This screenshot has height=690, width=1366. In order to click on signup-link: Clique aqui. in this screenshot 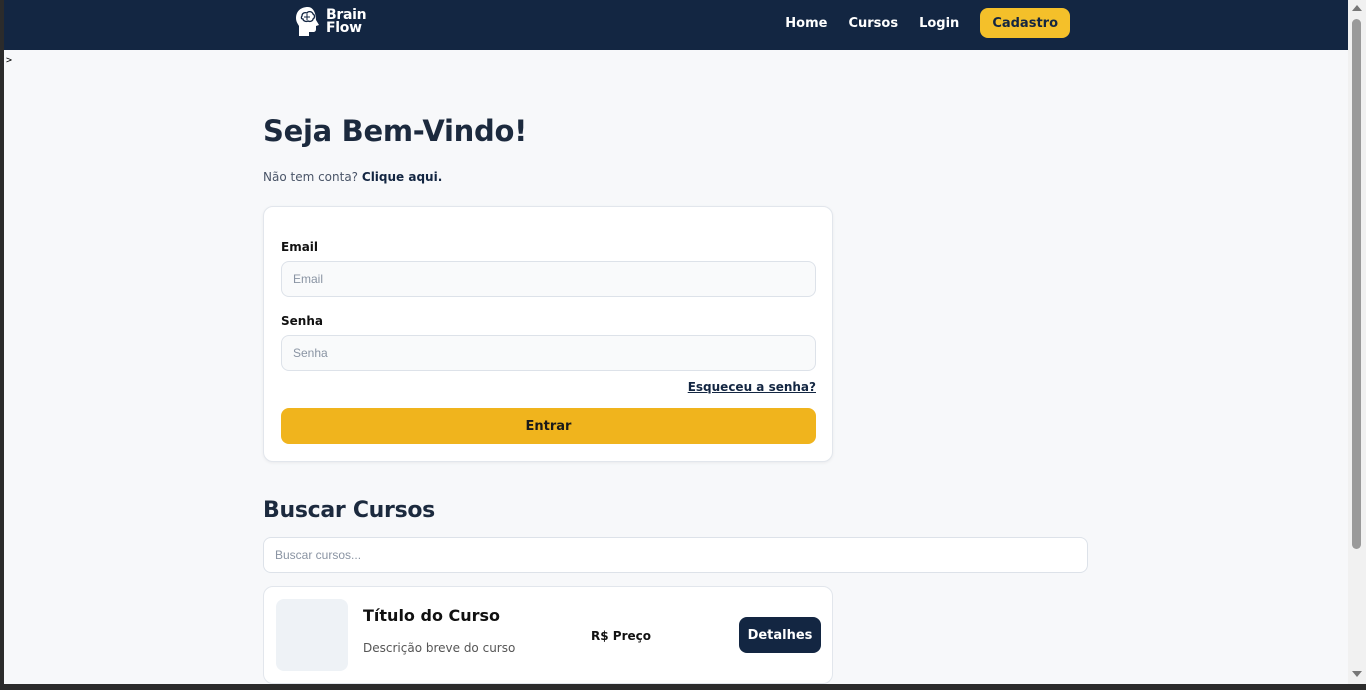, I will do `click(402, 177)`.